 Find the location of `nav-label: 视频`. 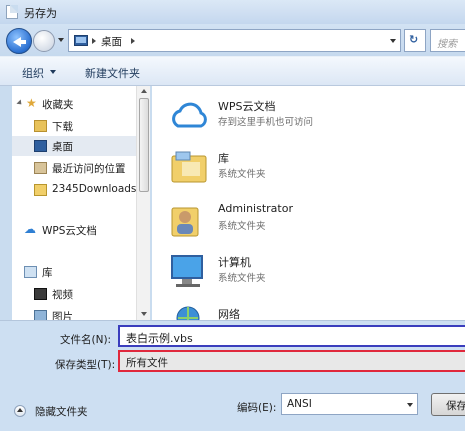

nav-label: 视频 is located at coordinates (62, 295).